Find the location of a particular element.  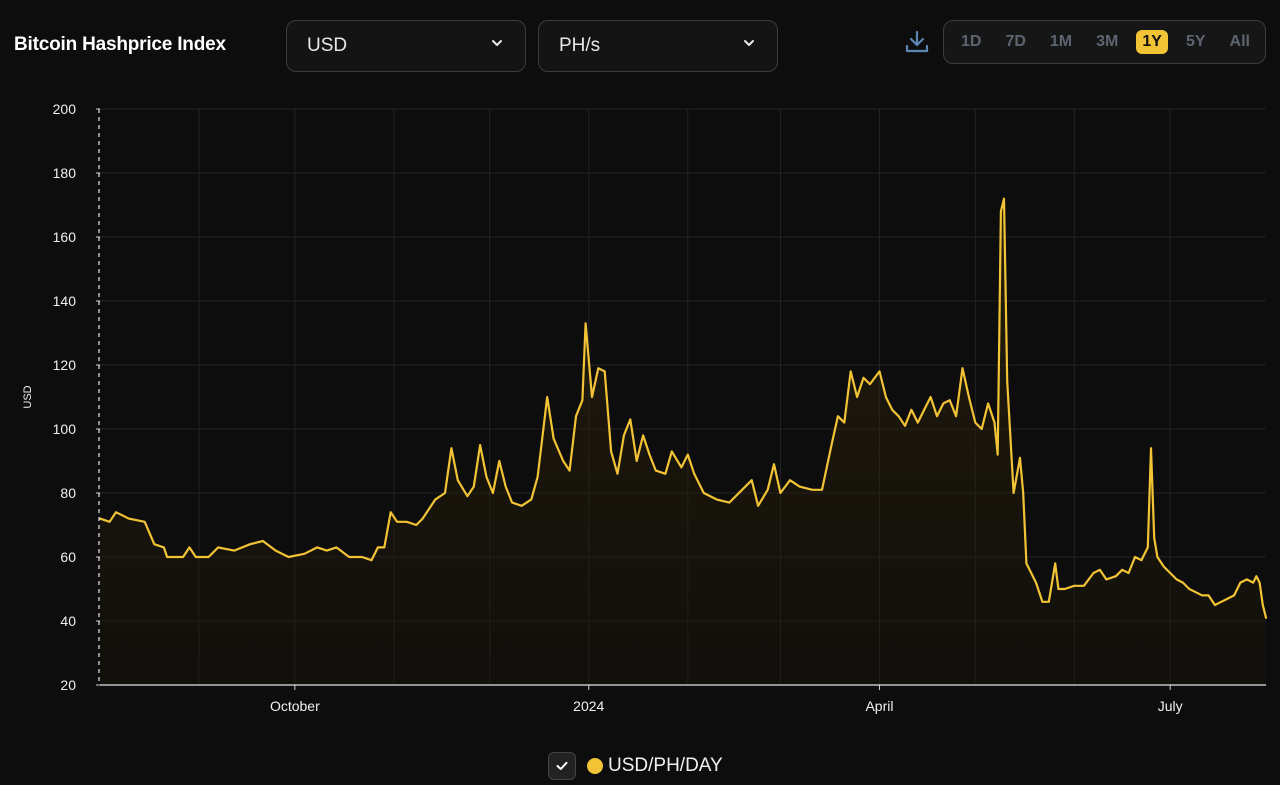

y-tick-label: 100 is located at coordinates (65, 429).